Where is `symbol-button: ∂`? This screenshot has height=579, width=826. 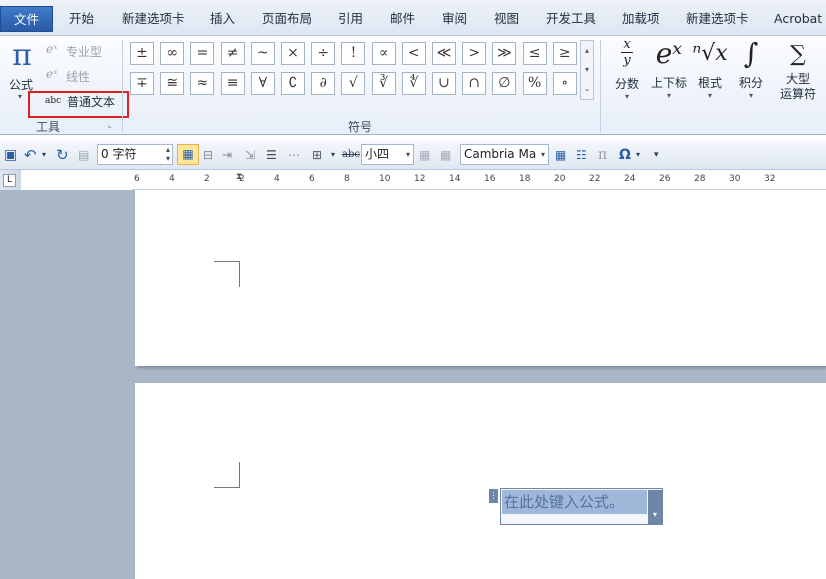 symbol-button: ∂ is located at coordinates (323, 83).